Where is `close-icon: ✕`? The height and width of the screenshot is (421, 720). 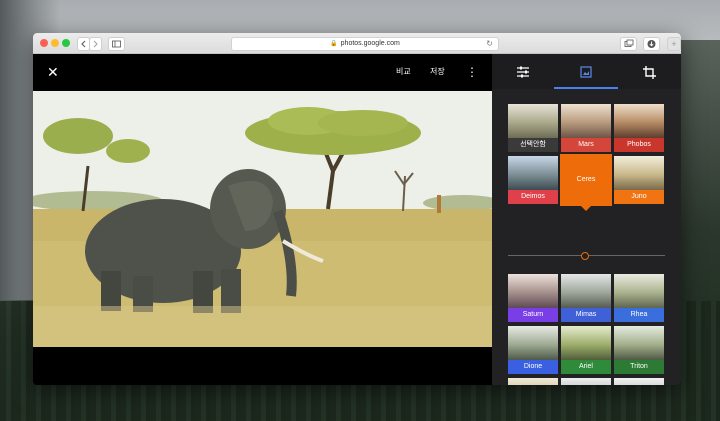 close-icon: ✕ is located at coordinates (53, 72).